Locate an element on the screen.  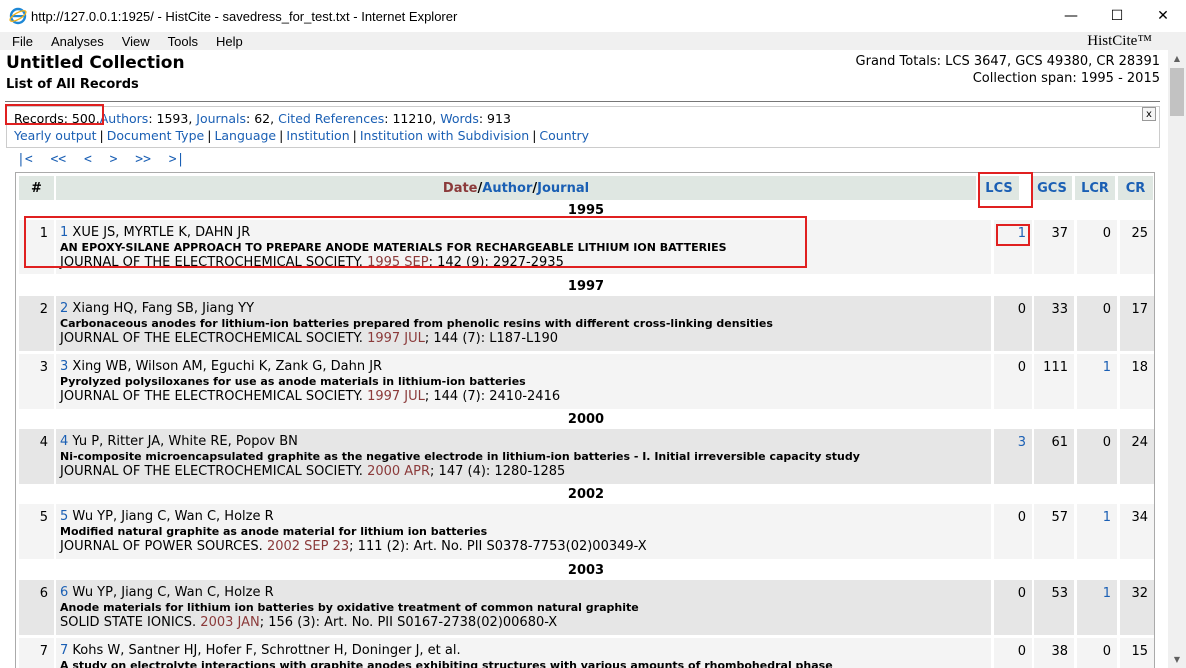
first-page-button: |< is located at coordinates (25, 159).